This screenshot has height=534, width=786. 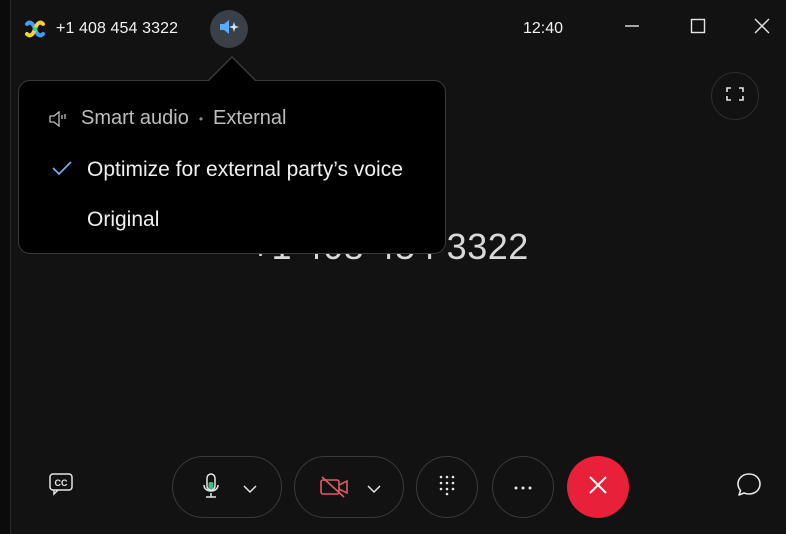 I want to click on video-off-icon, so click(x=335, y=489).